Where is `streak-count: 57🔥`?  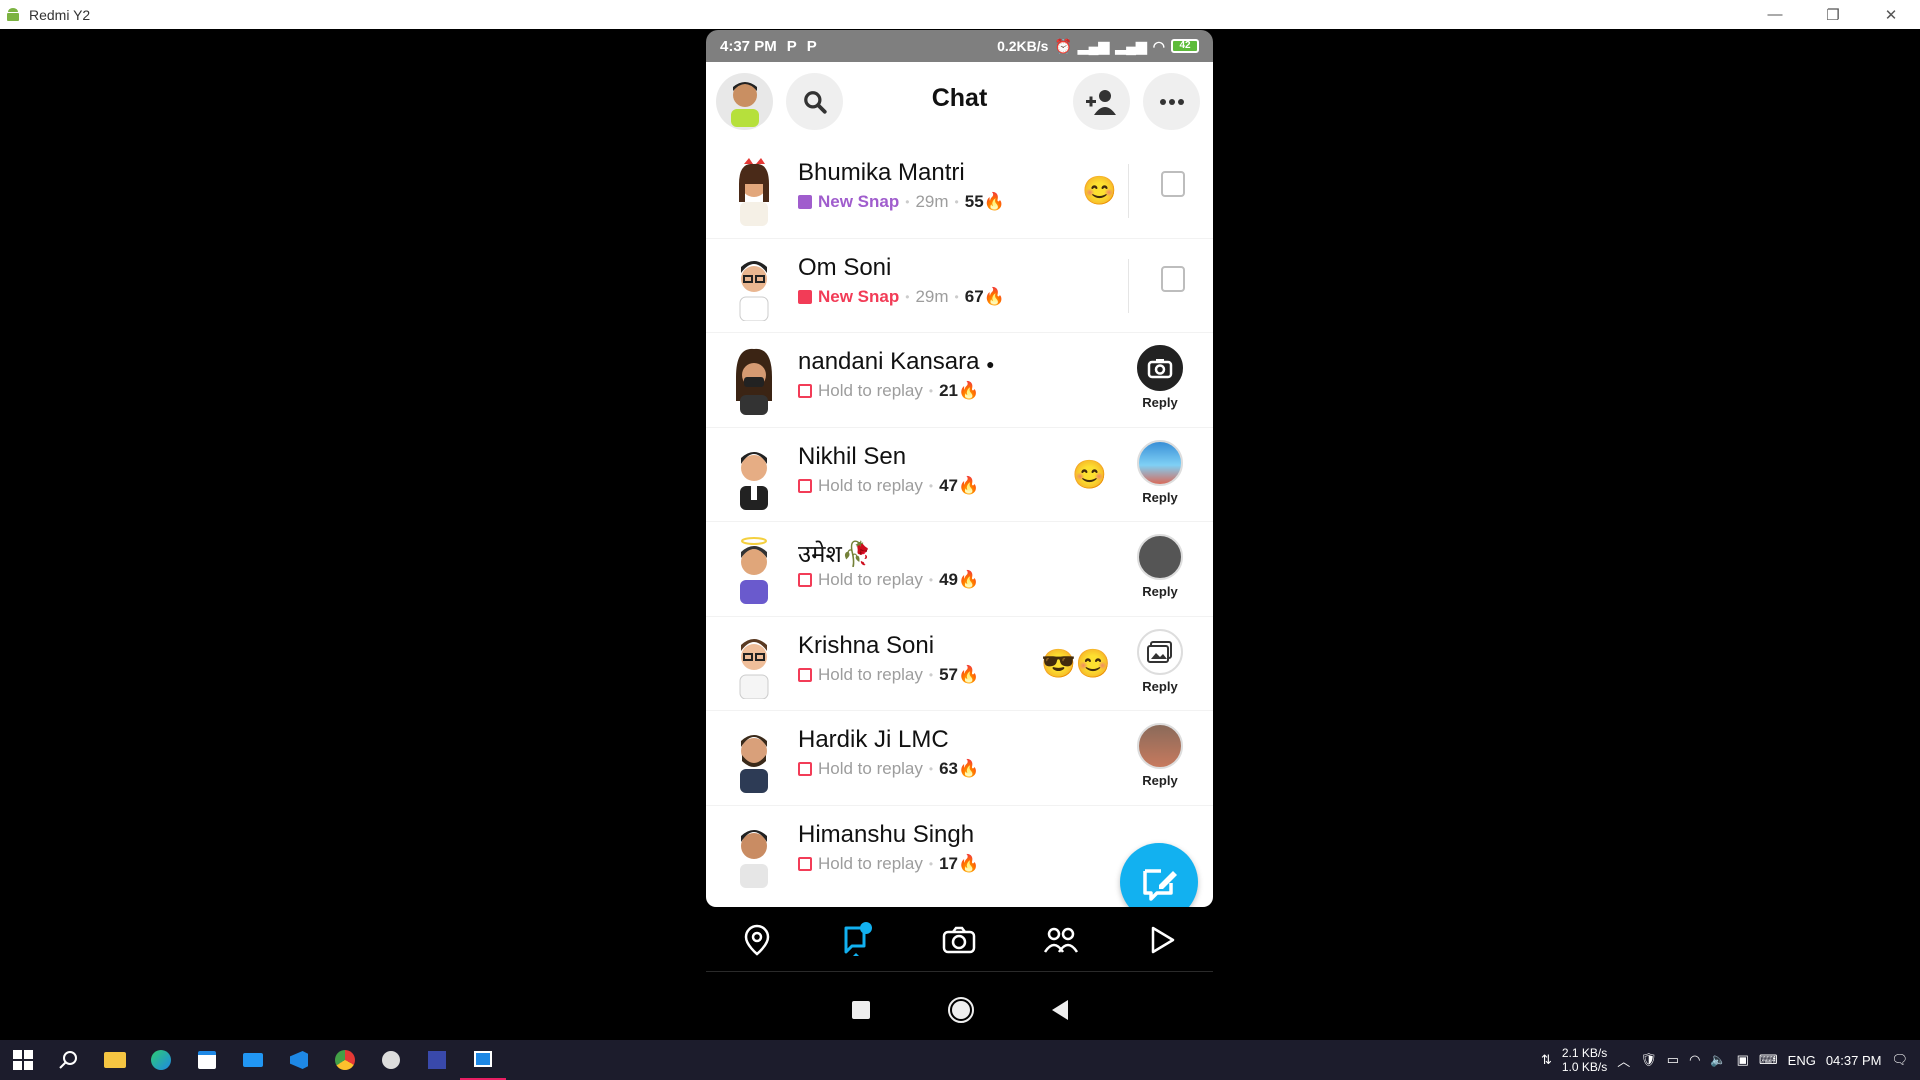
streak-count: 57🔥 is located at coordinates (959, 674).